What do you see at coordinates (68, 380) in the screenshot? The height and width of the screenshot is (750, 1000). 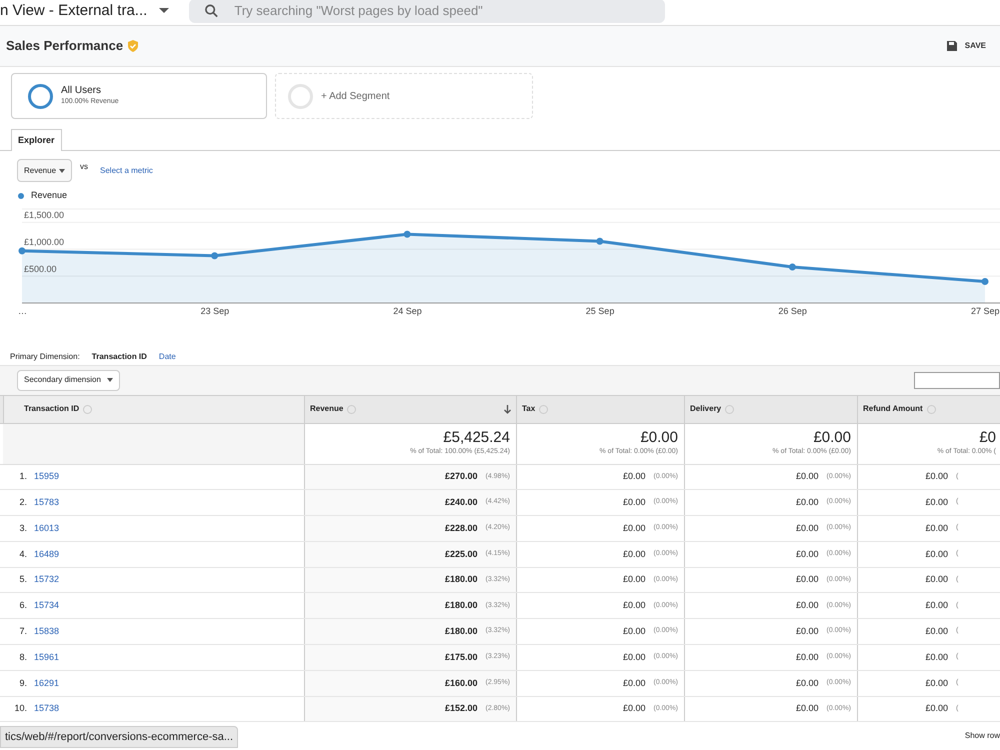 I see `secondary-dimension-dropdown: Secondary dimension` at bounding box center [68, 380].